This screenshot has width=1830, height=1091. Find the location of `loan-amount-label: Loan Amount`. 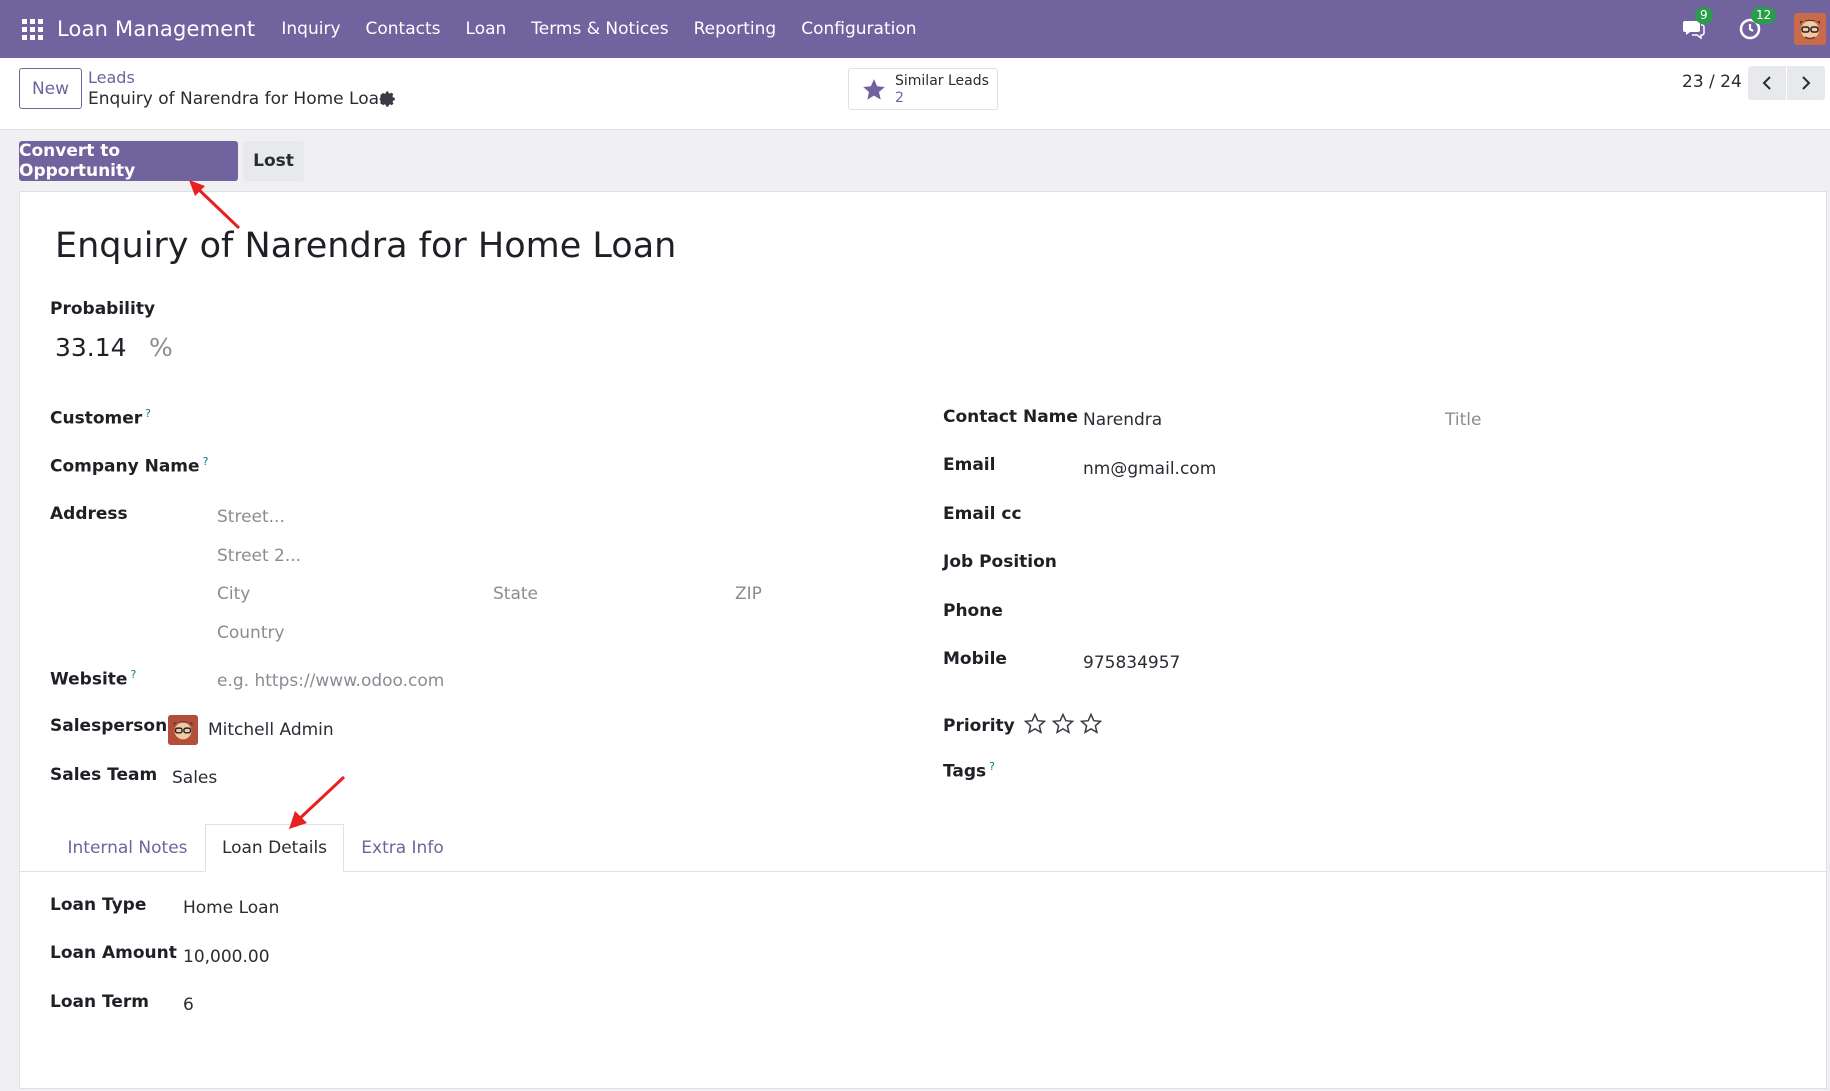

loan-amount-label: Loan Amount is located at coordinates (113, 953).